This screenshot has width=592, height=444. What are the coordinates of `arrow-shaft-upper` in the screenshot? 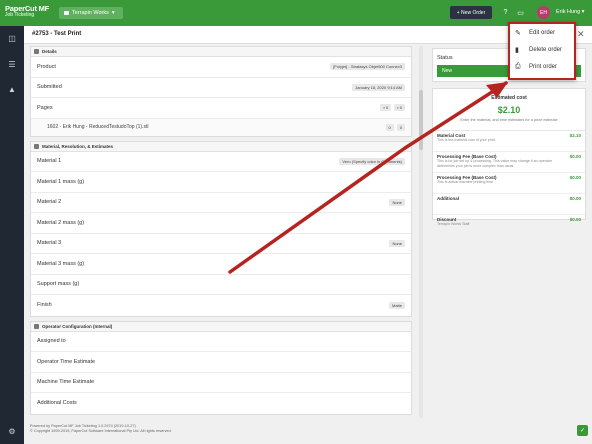 It's located at (455, 115).